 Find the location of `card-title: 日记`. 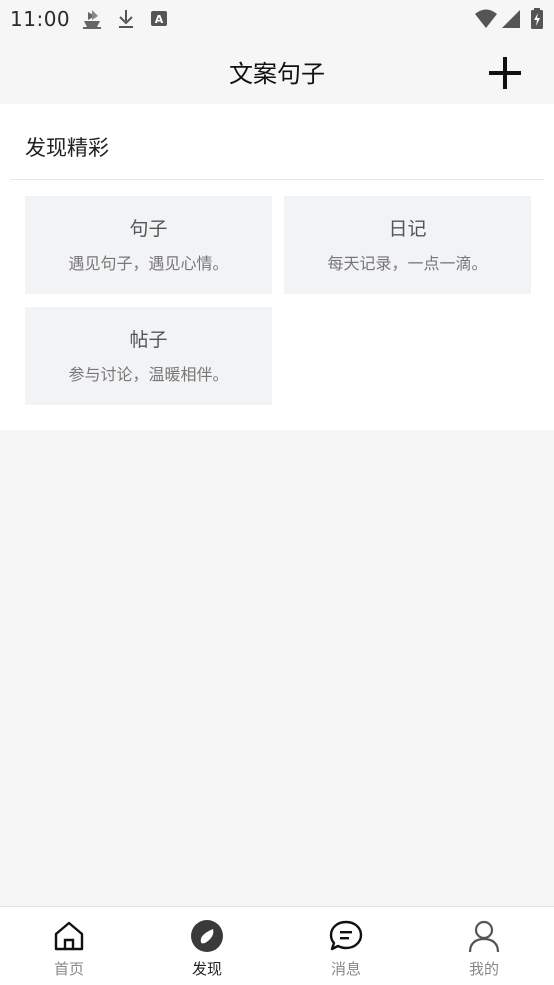

card-title: 日记 is located at coordinates (407, 229).